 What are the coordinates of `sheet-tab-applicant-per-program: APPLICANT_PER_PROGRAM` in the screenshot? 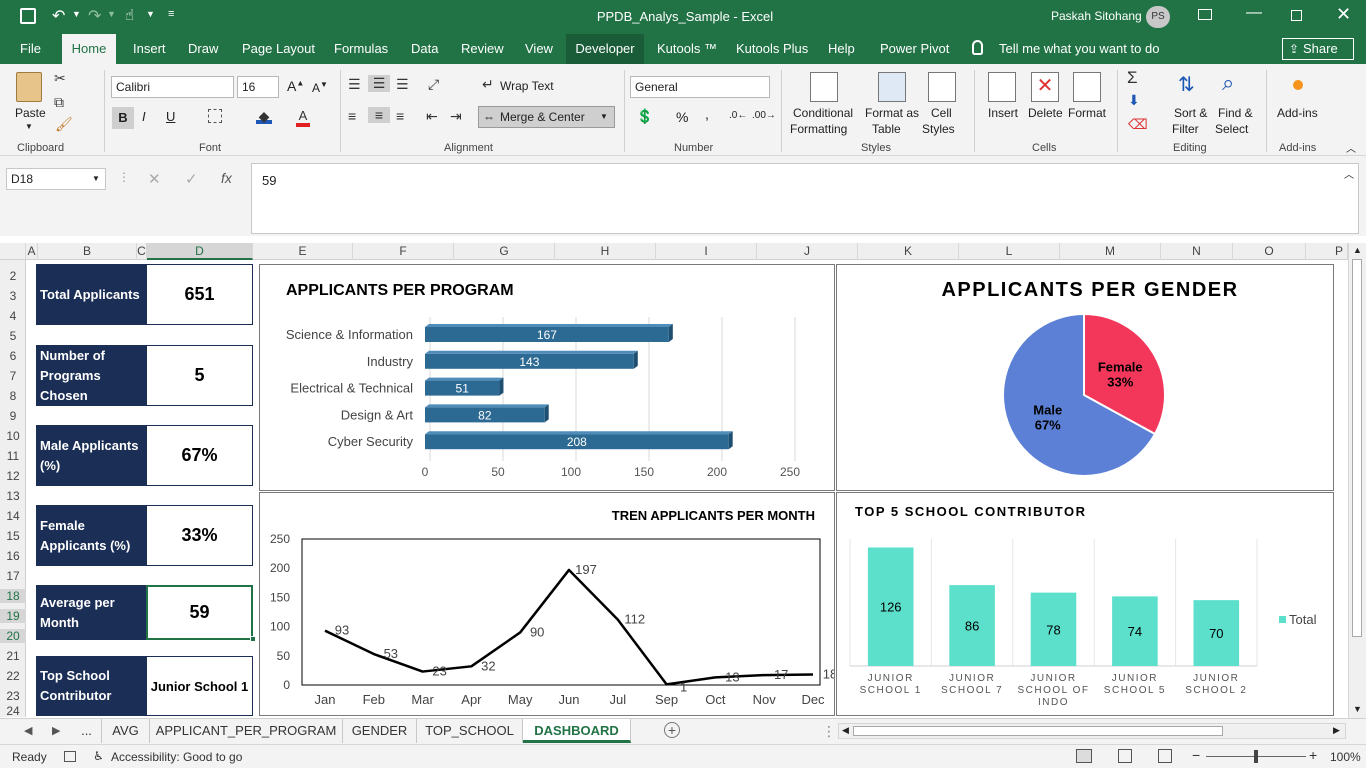 It's located at (246, 731).